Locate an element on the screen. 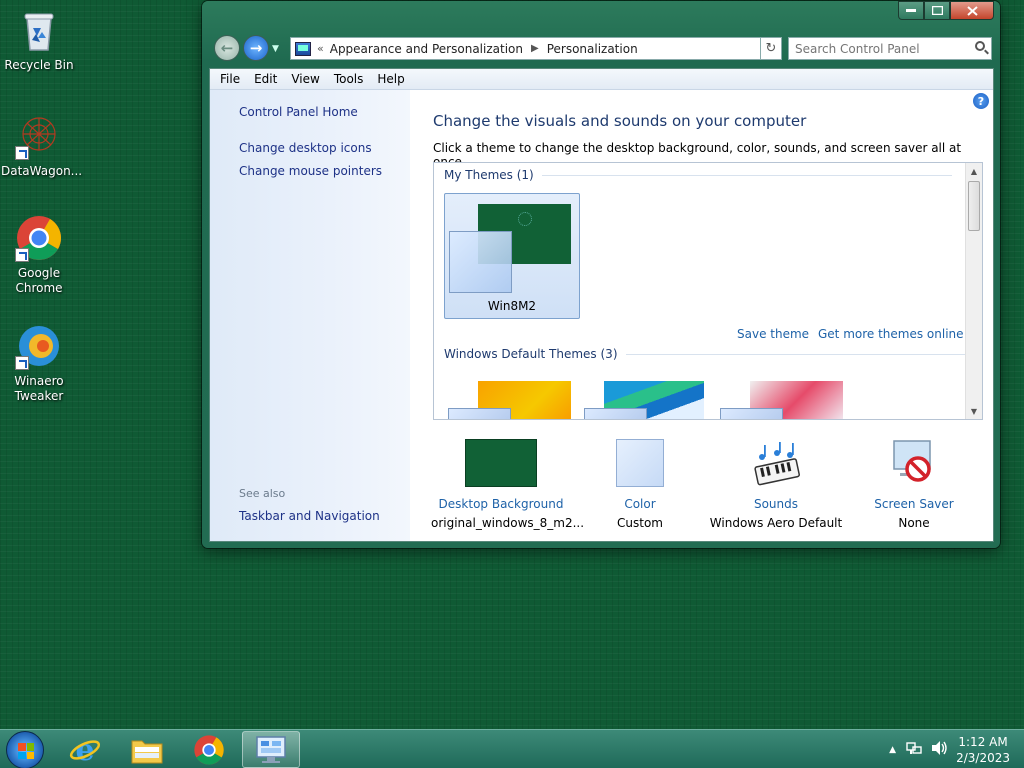 The height and width of the screenshot is (768, 1024). scroll-down-icon: ▼ is located at coordinates (974, 411).